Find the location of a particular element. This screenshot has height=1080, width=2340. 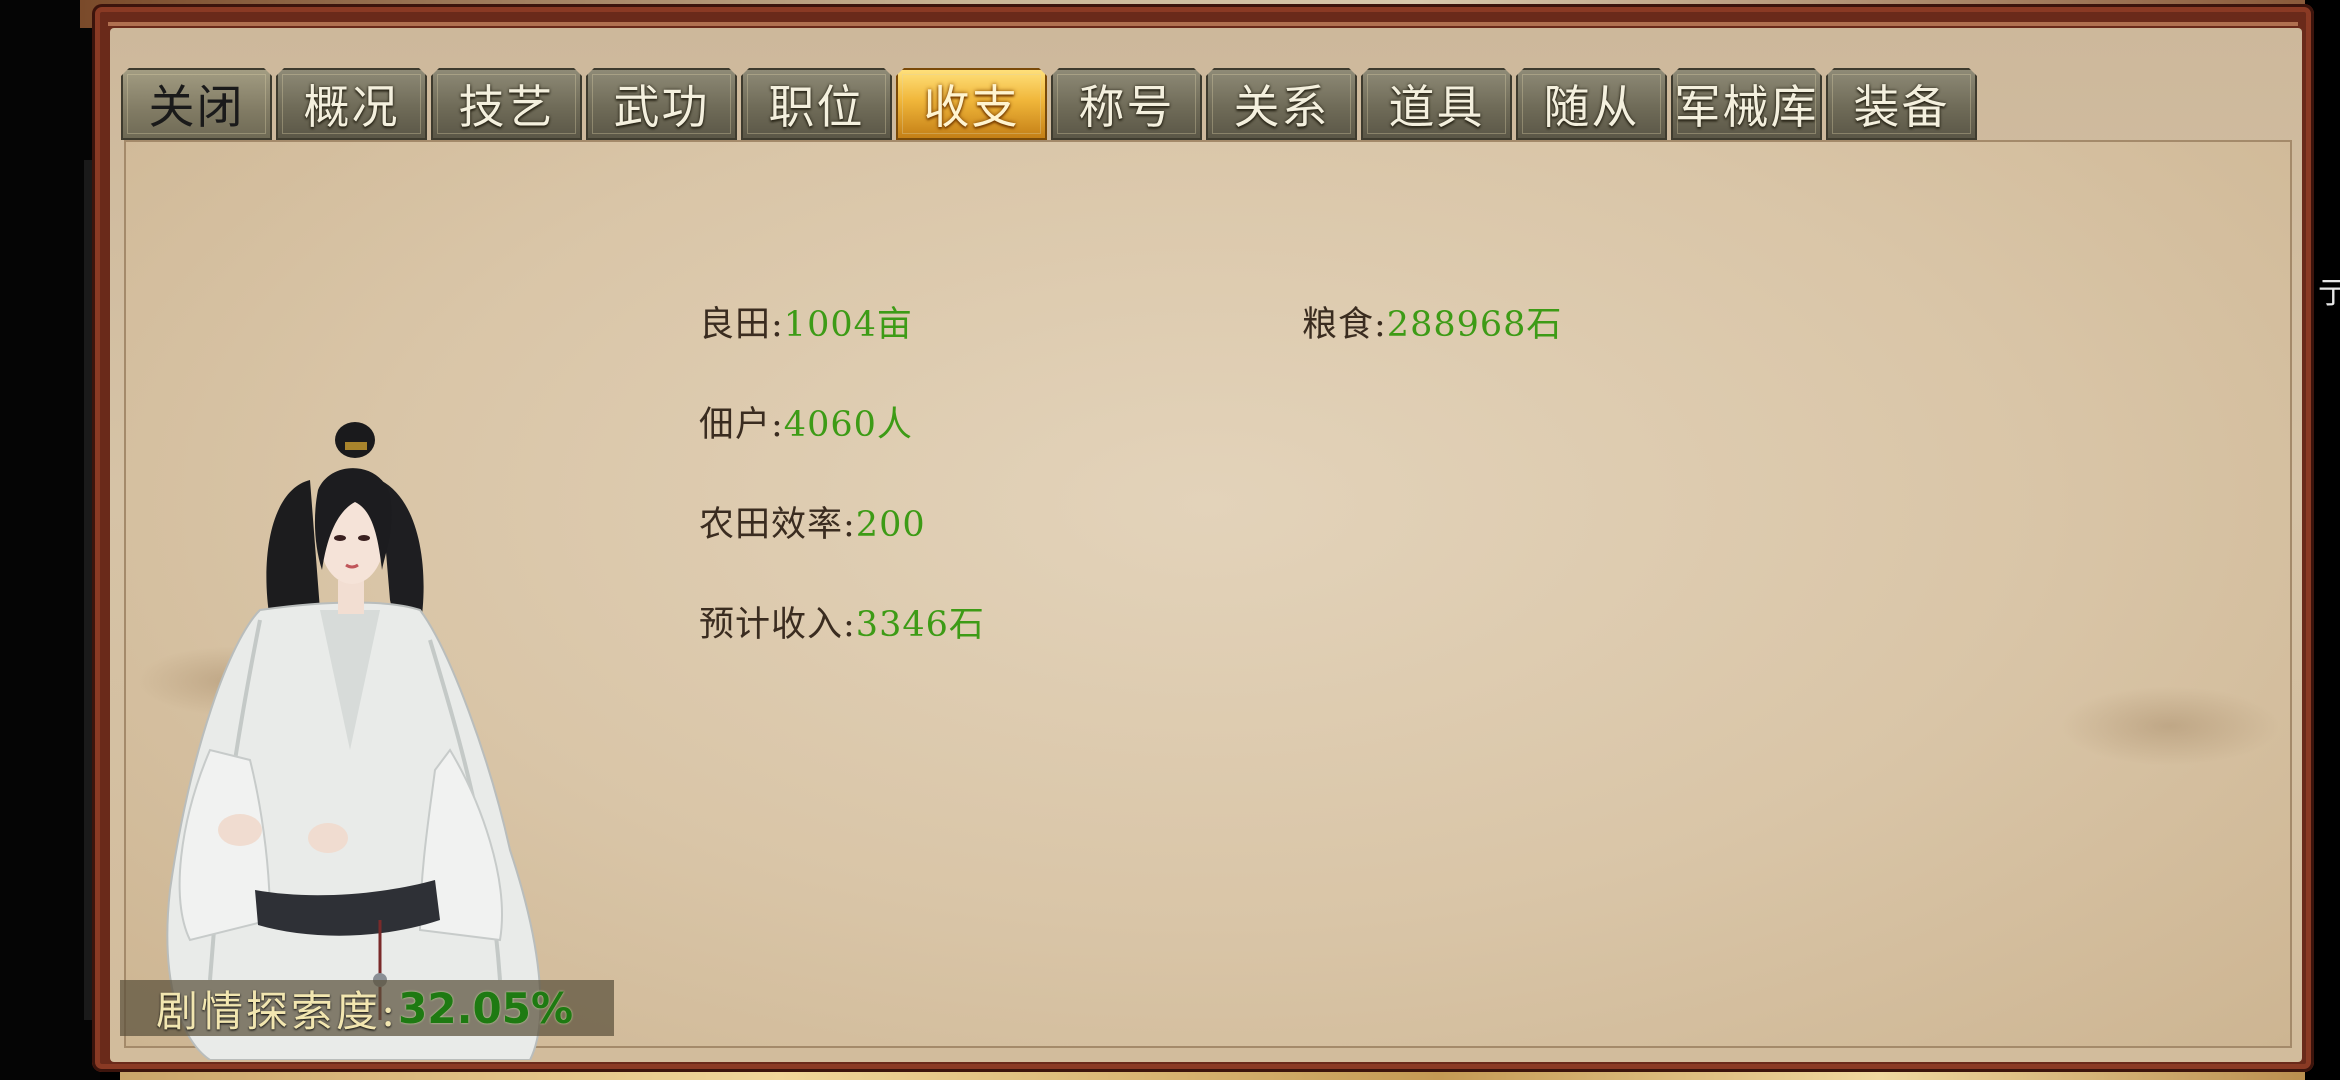

tab-label: 技艺 is located at coordinates (506, 107).